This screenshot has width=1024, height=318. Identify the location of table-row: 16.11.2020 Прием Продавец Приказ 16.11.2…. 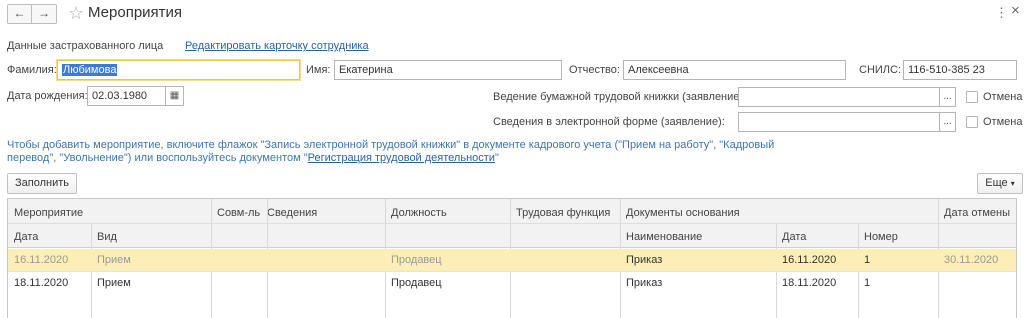
(512, 260).